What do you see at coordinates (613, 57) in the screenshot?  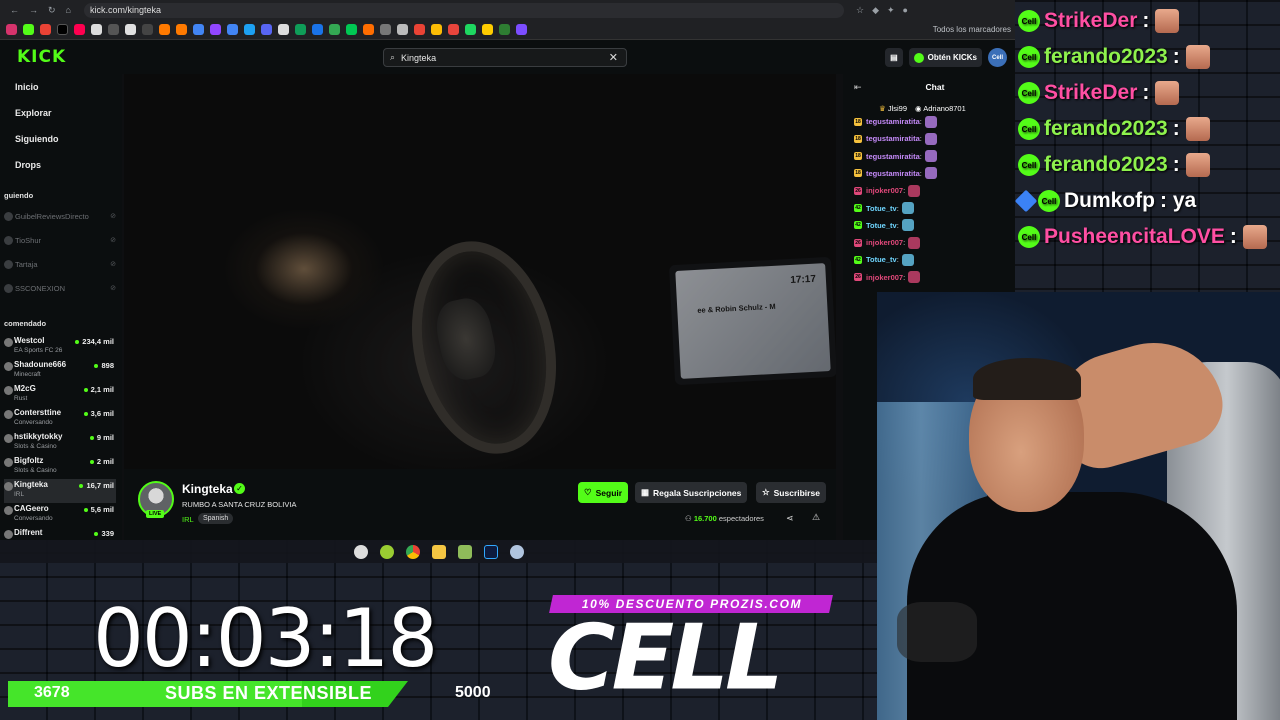 I see `clear-search-icon: ✕` at bounding box center [613, 57].